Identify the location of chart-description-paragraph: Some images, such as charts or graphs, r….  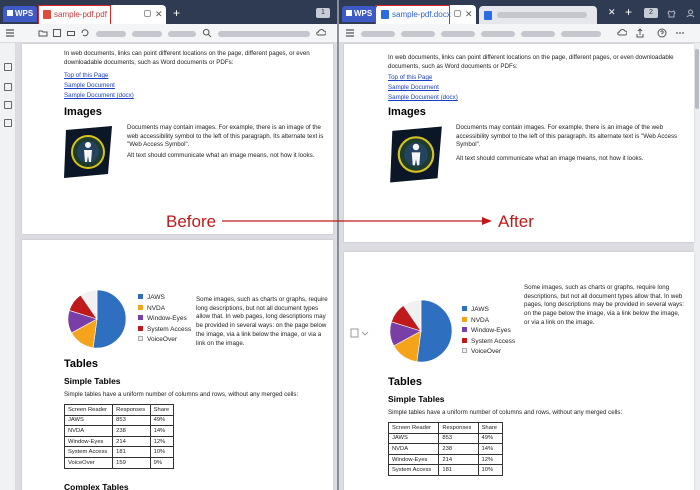
(604, 305).